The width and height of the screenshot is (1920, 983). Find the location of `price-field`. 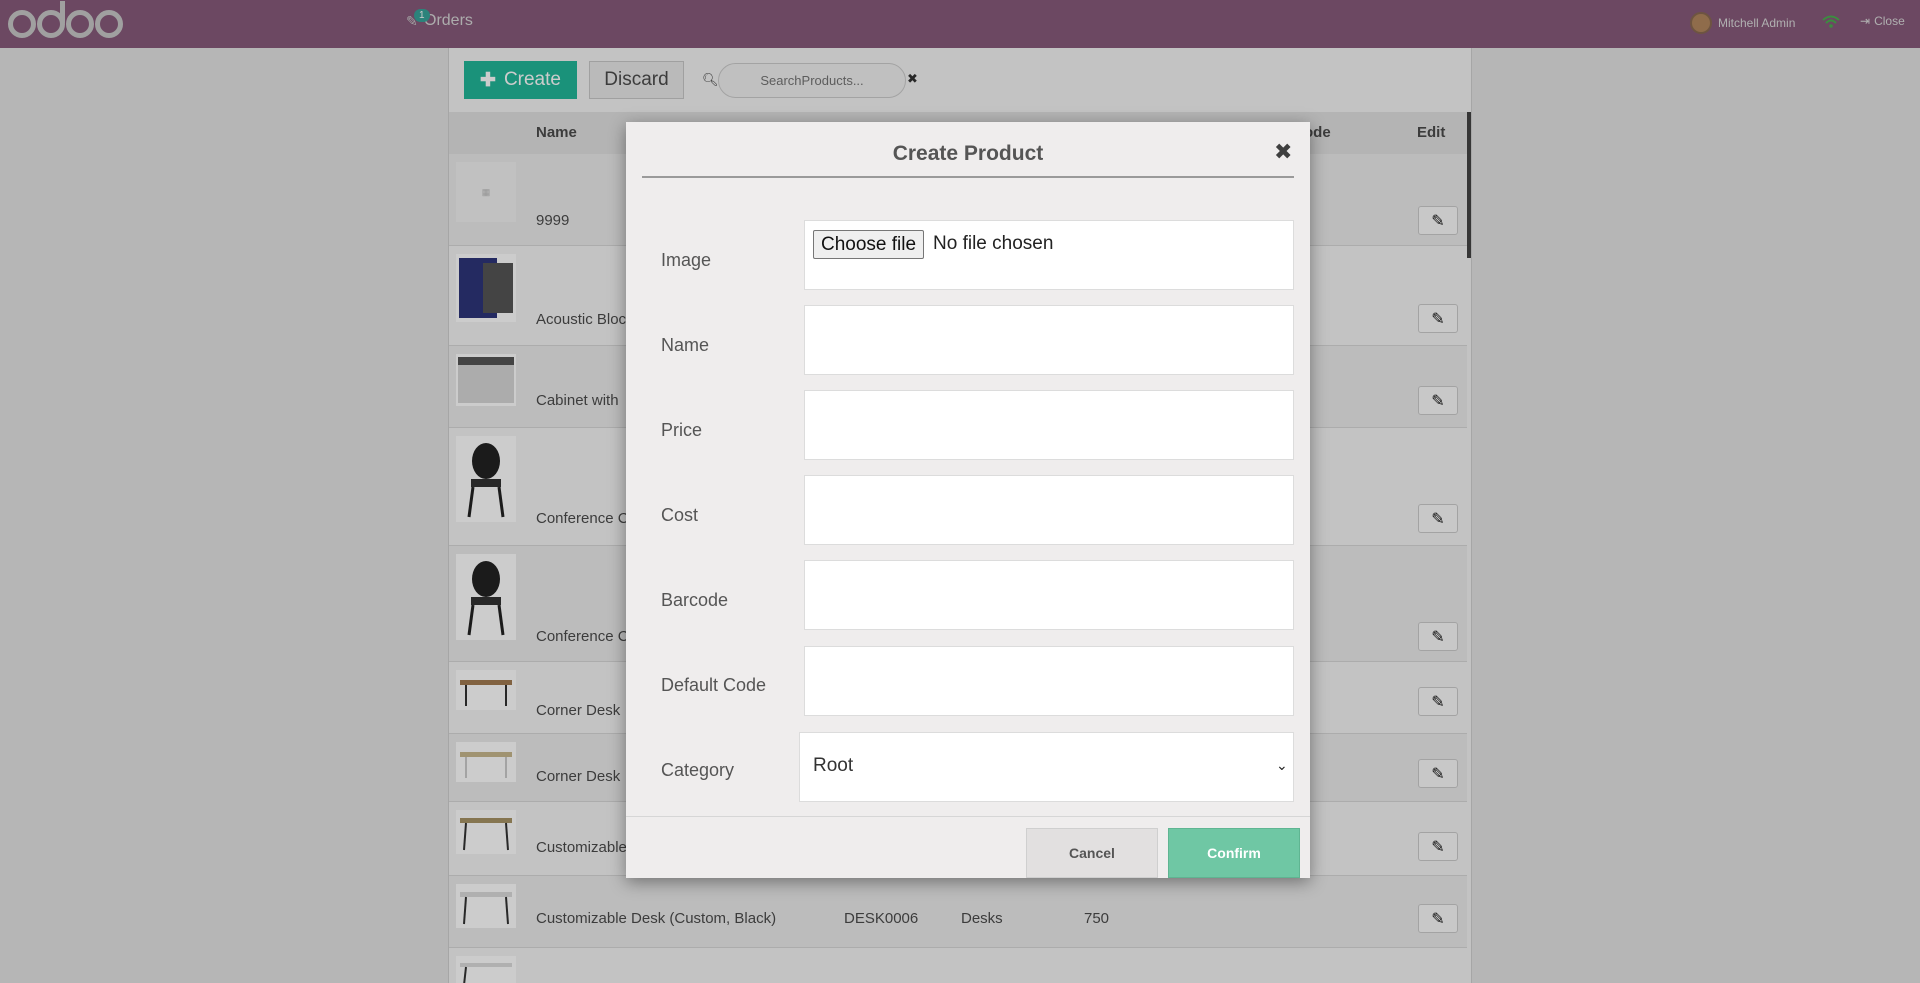

price-field is located at coordinates (1049, 425).